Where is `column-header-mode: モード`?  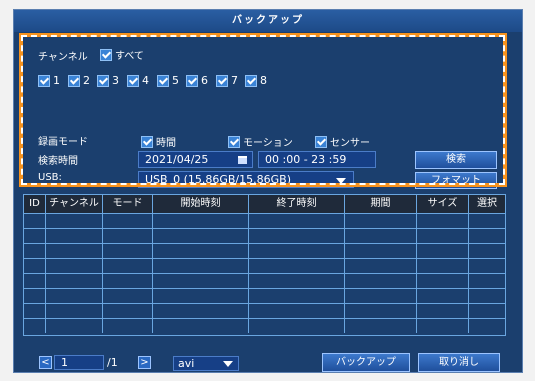
column-header-mode: モード is located at coordinates (128, 204).